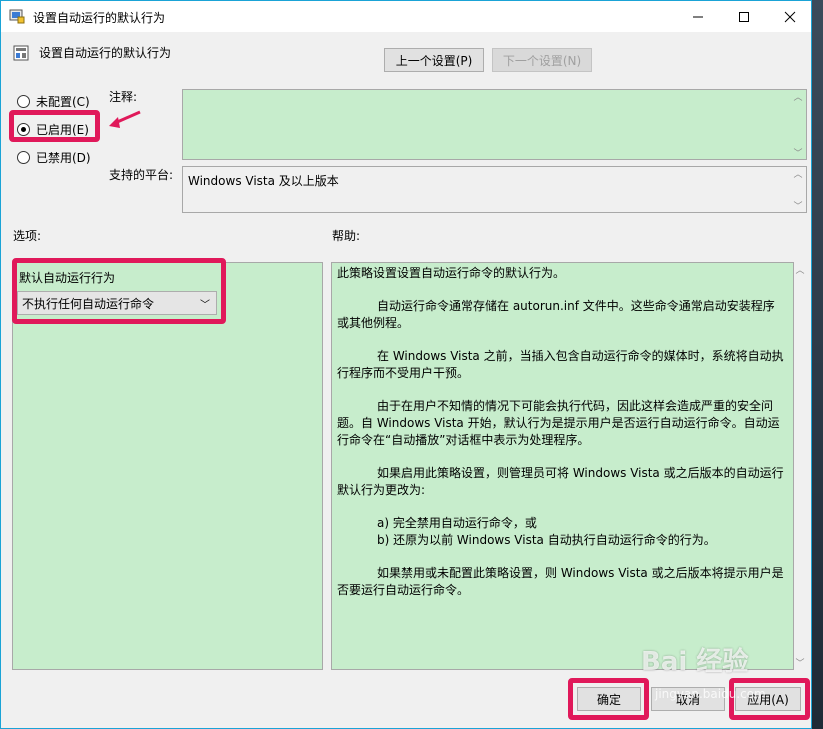 The height and width of the screenshot is (729, 823). I want to click on platform-scrollbar: ︿ ﹀, so click(798, 189).